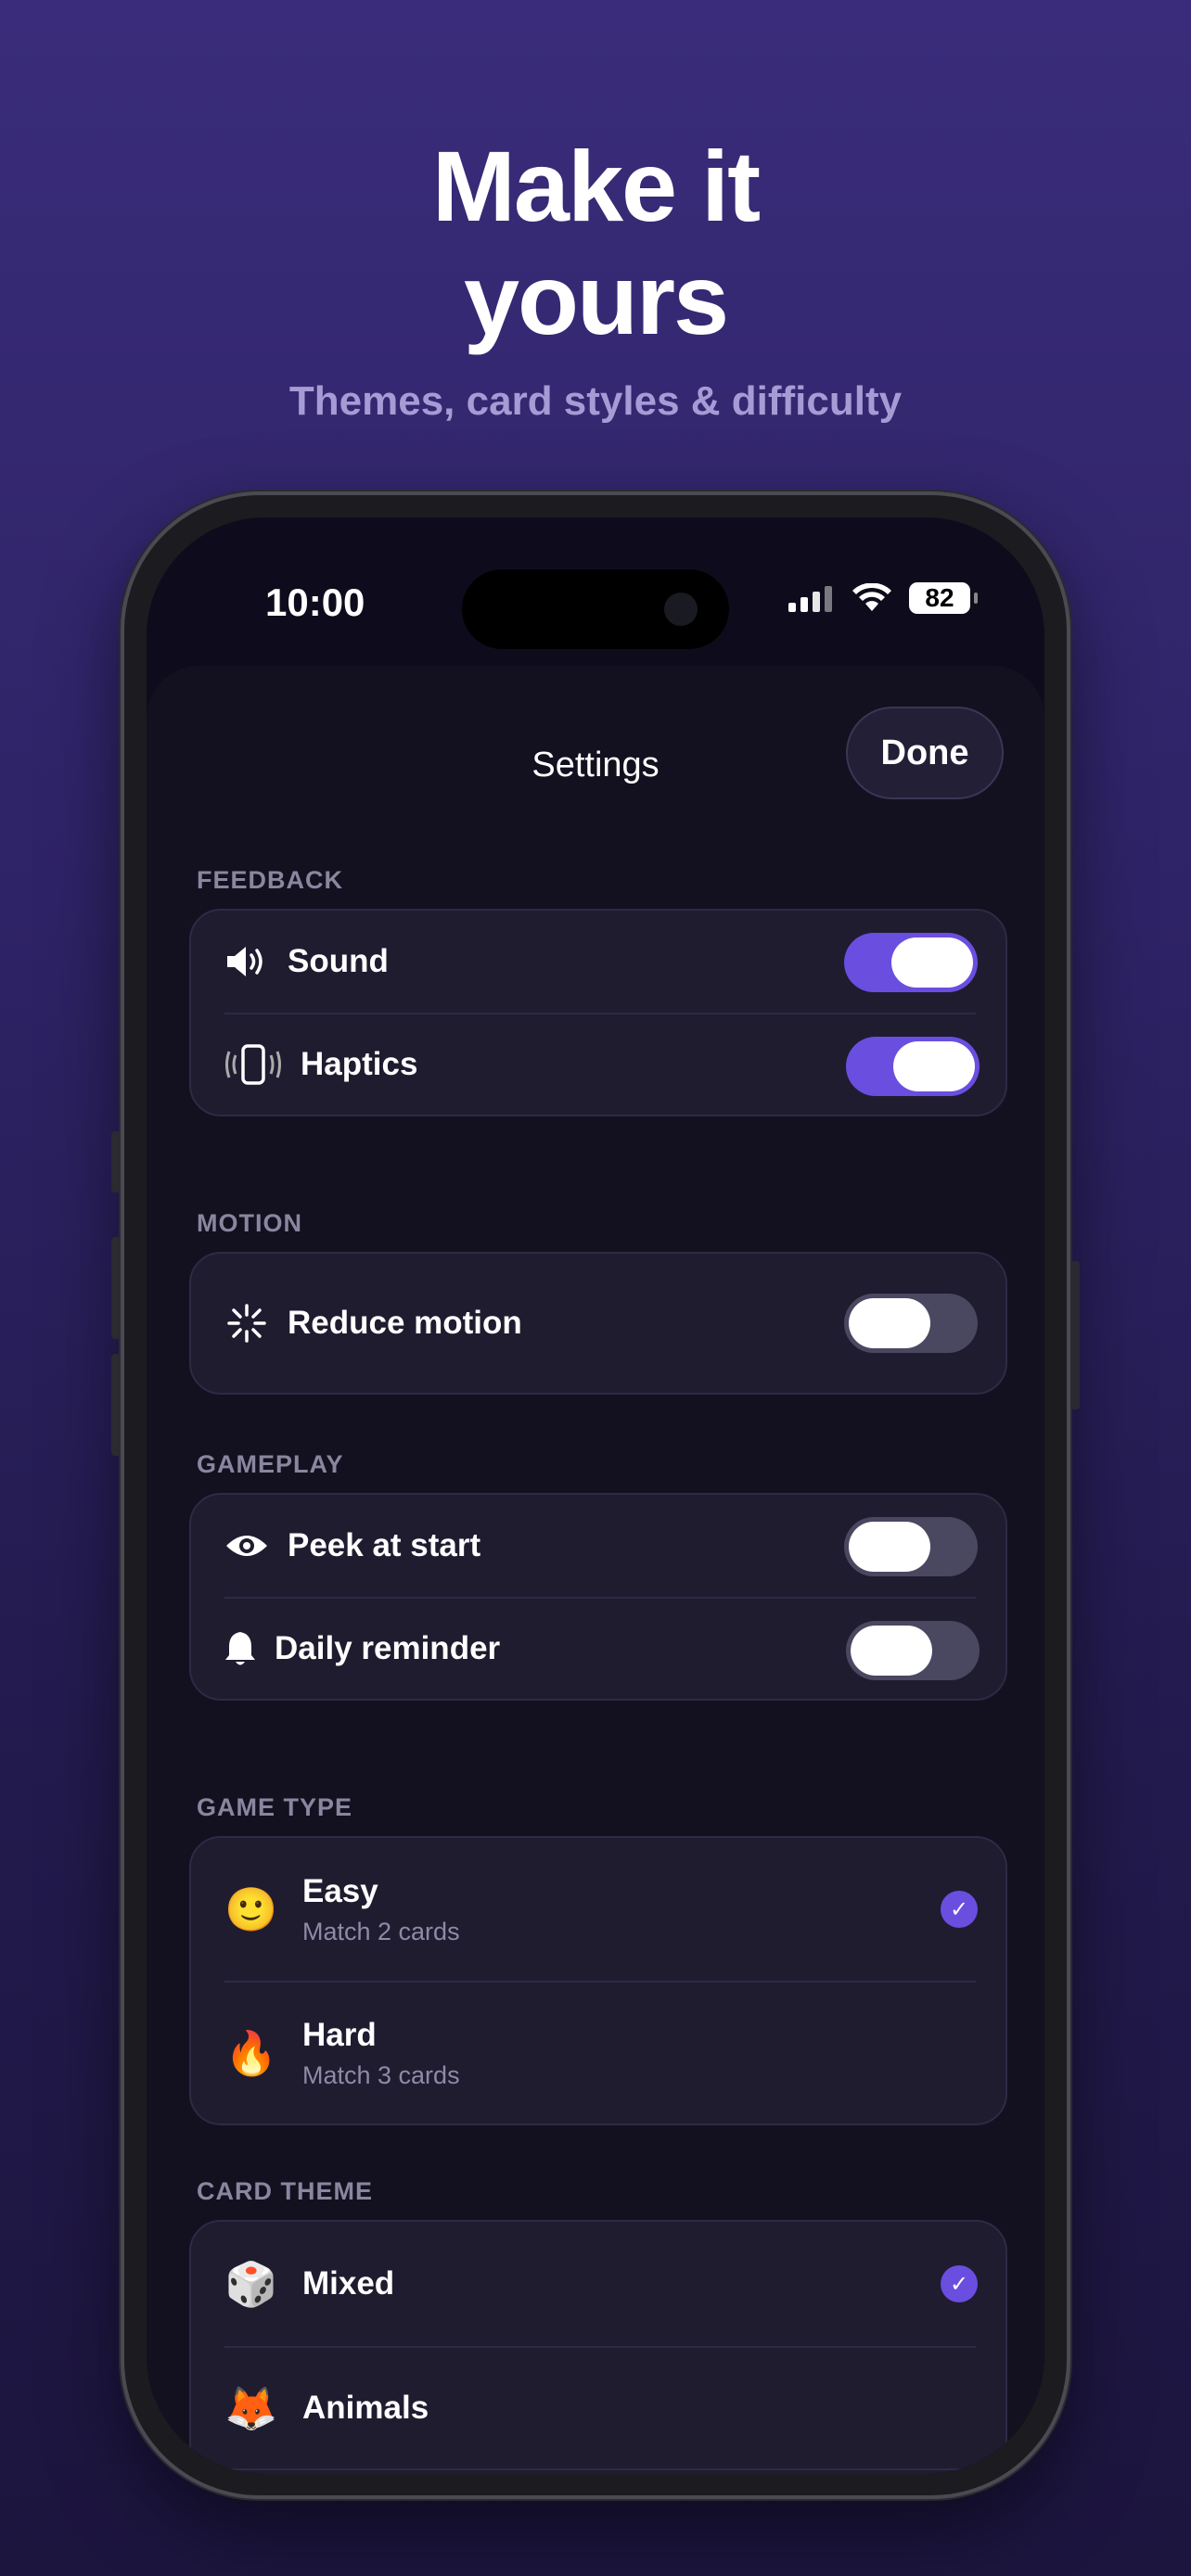  What do you see at coordinates (251, 2284) in the screenshot?
I see `dice-icon: 🎲` at bounding box center [251, 2284].